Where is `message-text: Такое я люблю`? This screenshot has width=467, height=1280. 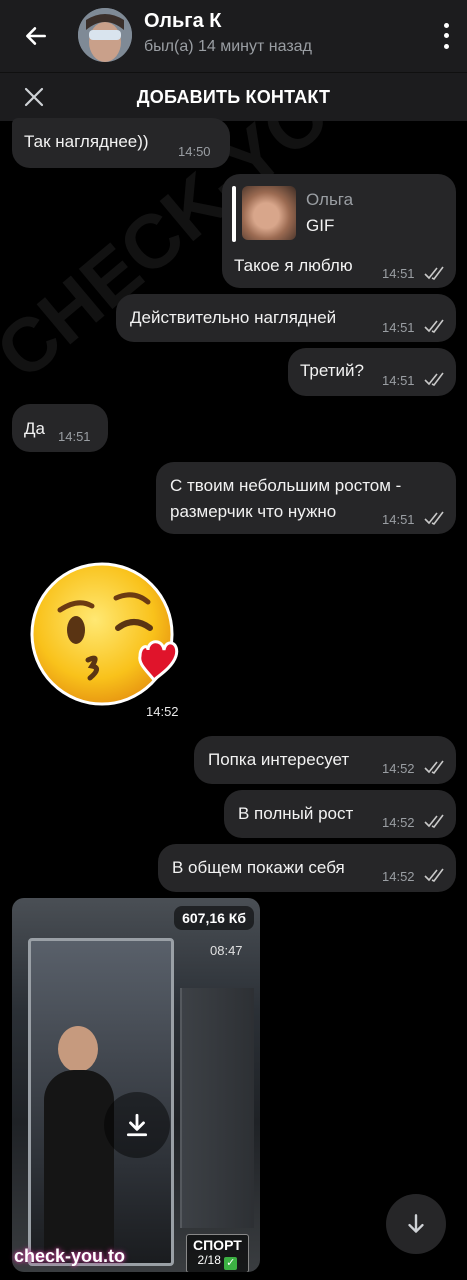 message-text: Такое я люблю is located at coordinates (293, 265).